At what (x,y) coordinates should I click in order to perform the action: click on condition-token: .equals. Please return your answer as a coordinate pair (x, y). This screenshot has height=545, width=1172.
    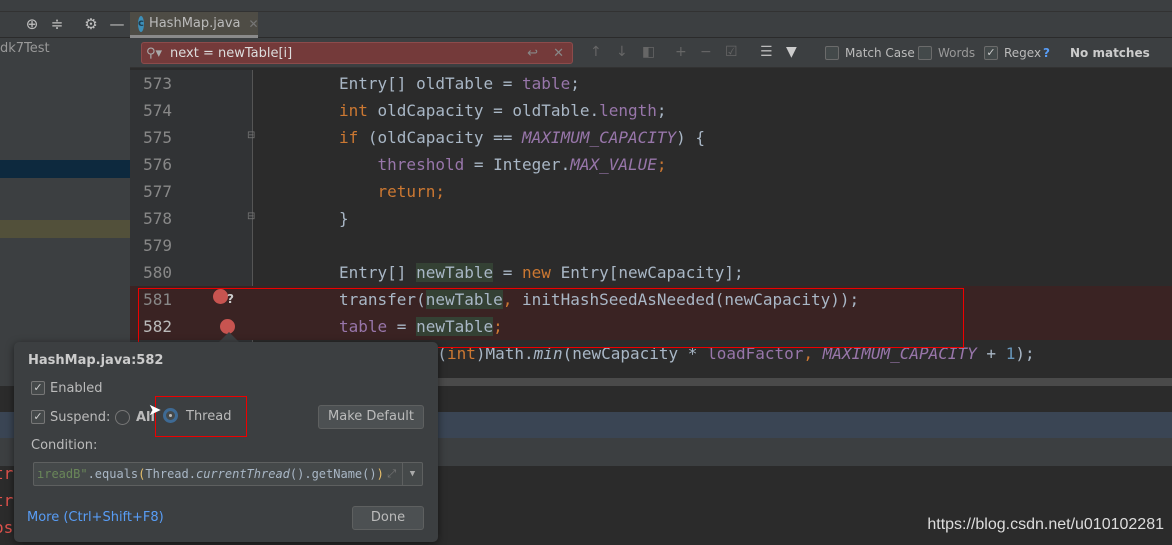
    Looking at the image, I should click on (113, 474).